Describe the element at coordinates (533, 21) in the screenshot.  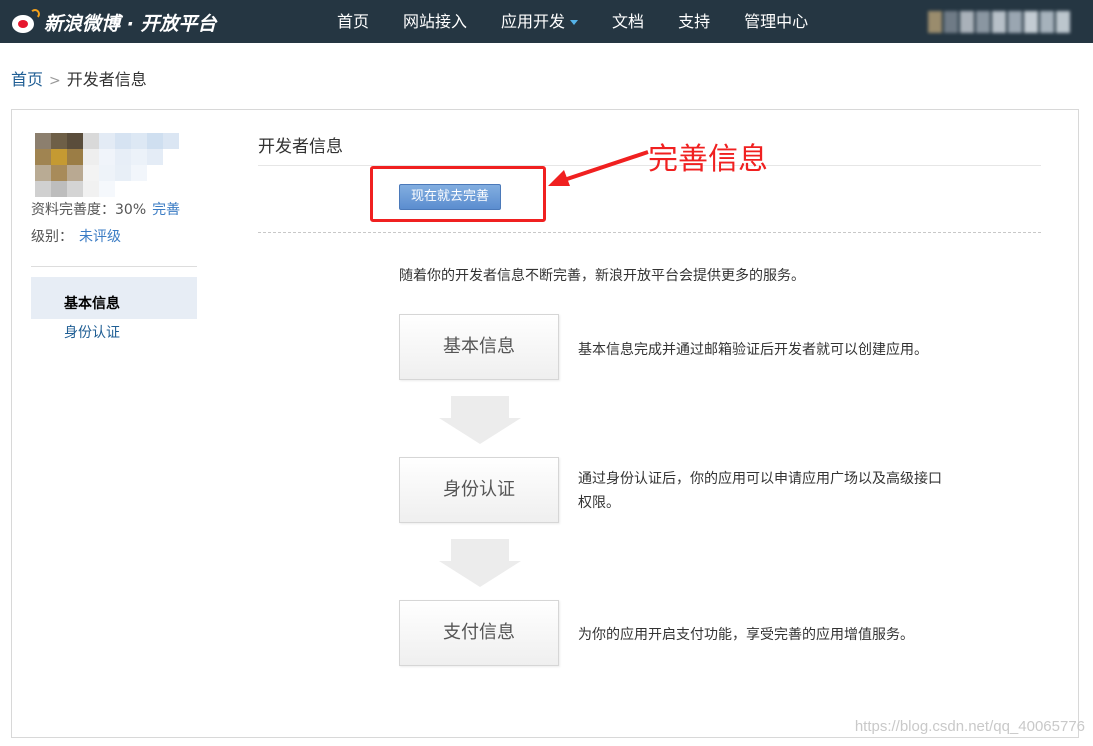
I see `nav-item-appdev-label: 应用开发` at that location.